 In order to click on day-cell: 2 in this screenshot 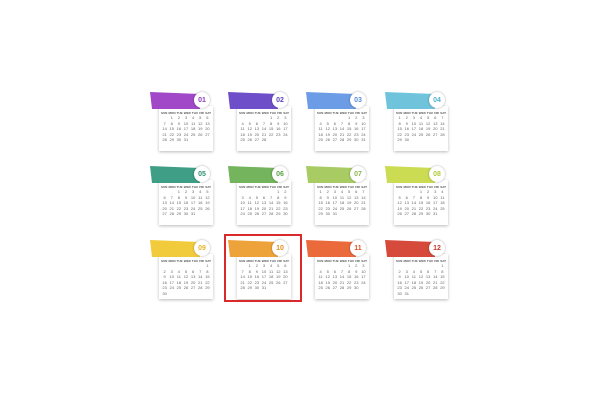, I will do `click(356, 117)`.